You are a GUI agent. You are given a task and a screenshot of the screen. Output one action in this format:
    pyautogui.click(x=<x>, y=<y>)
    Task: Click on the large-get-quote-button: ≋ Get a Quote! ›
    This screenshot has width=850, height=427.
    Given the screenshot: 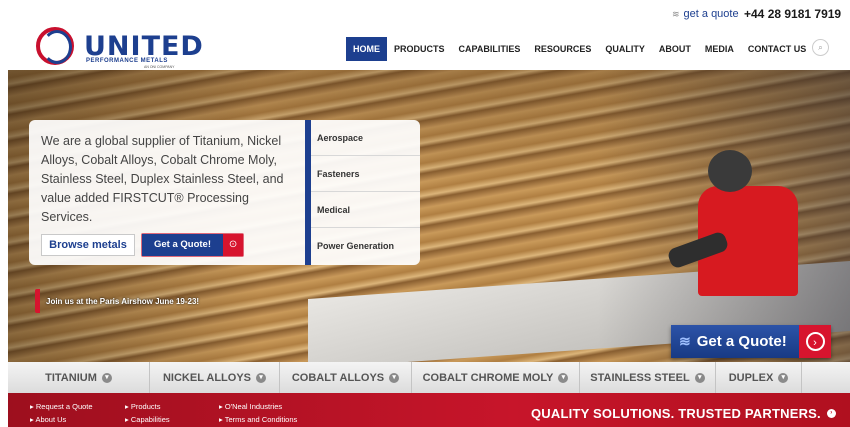 What is the action you would take?
    pyautogui.click(x=751, y=341)
    